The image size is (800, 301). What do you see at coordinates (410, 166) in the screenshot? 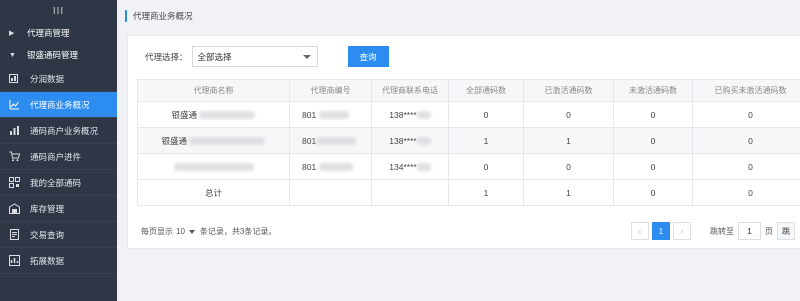
I see `agent-phone-cell: 134****` at bounding box center [410, 166].